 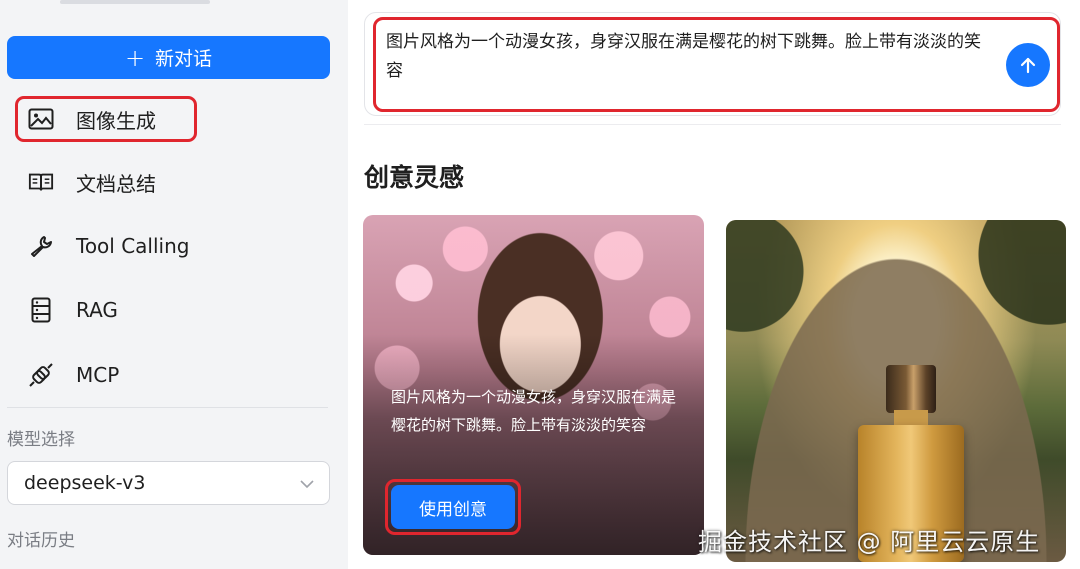 What do you see at coordinates (170, 182) in the screenshot?
I see `sidebar-item-document-summary: 文档总结` at bounding box center [170, 182].